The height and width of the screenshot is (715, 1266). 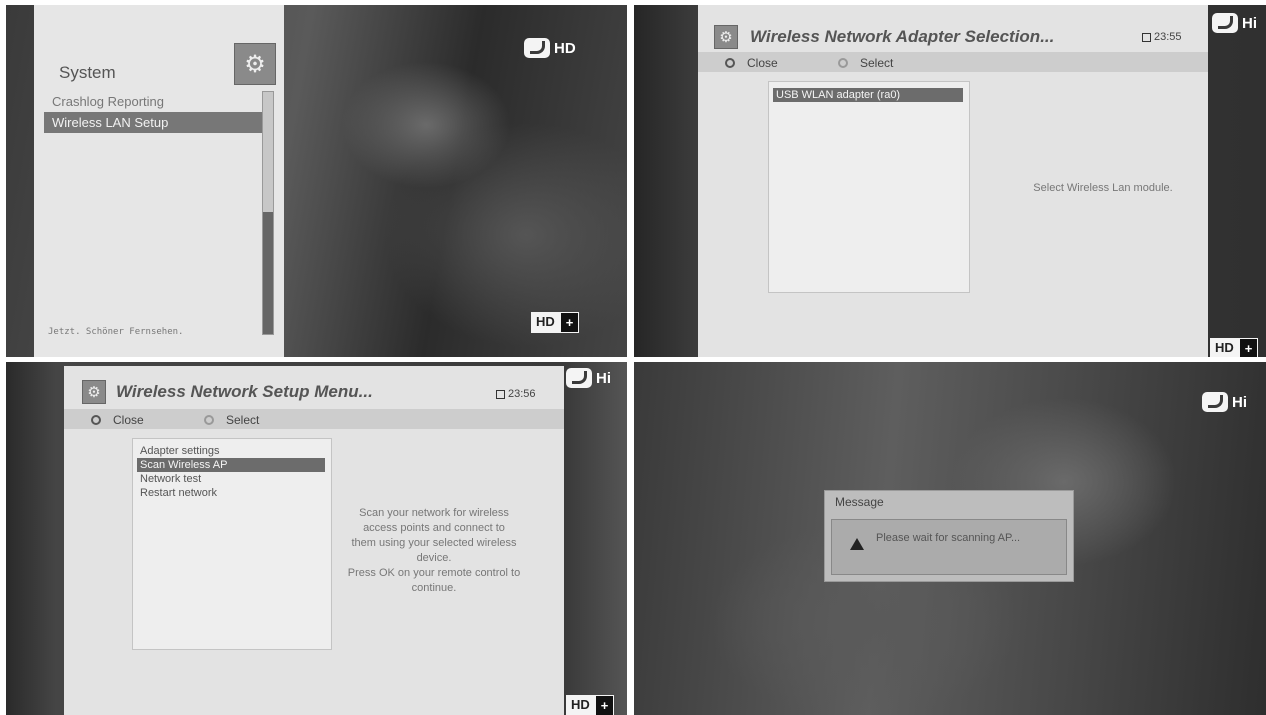 I want to click on settings-gears-icon: ⚙, so click(x=255, y=64).